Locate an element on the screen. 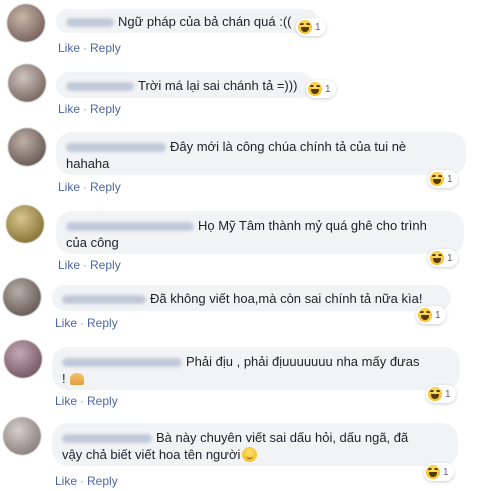  comment-bubble: Ngữ pháp của bả chán quá :(( is located at coordinates (187, 21).